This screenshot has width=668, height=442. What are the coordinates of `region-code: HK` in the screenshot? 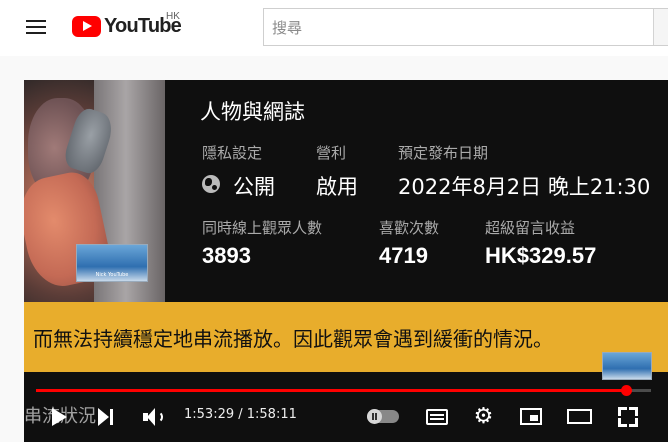 It's located at (173, 16).